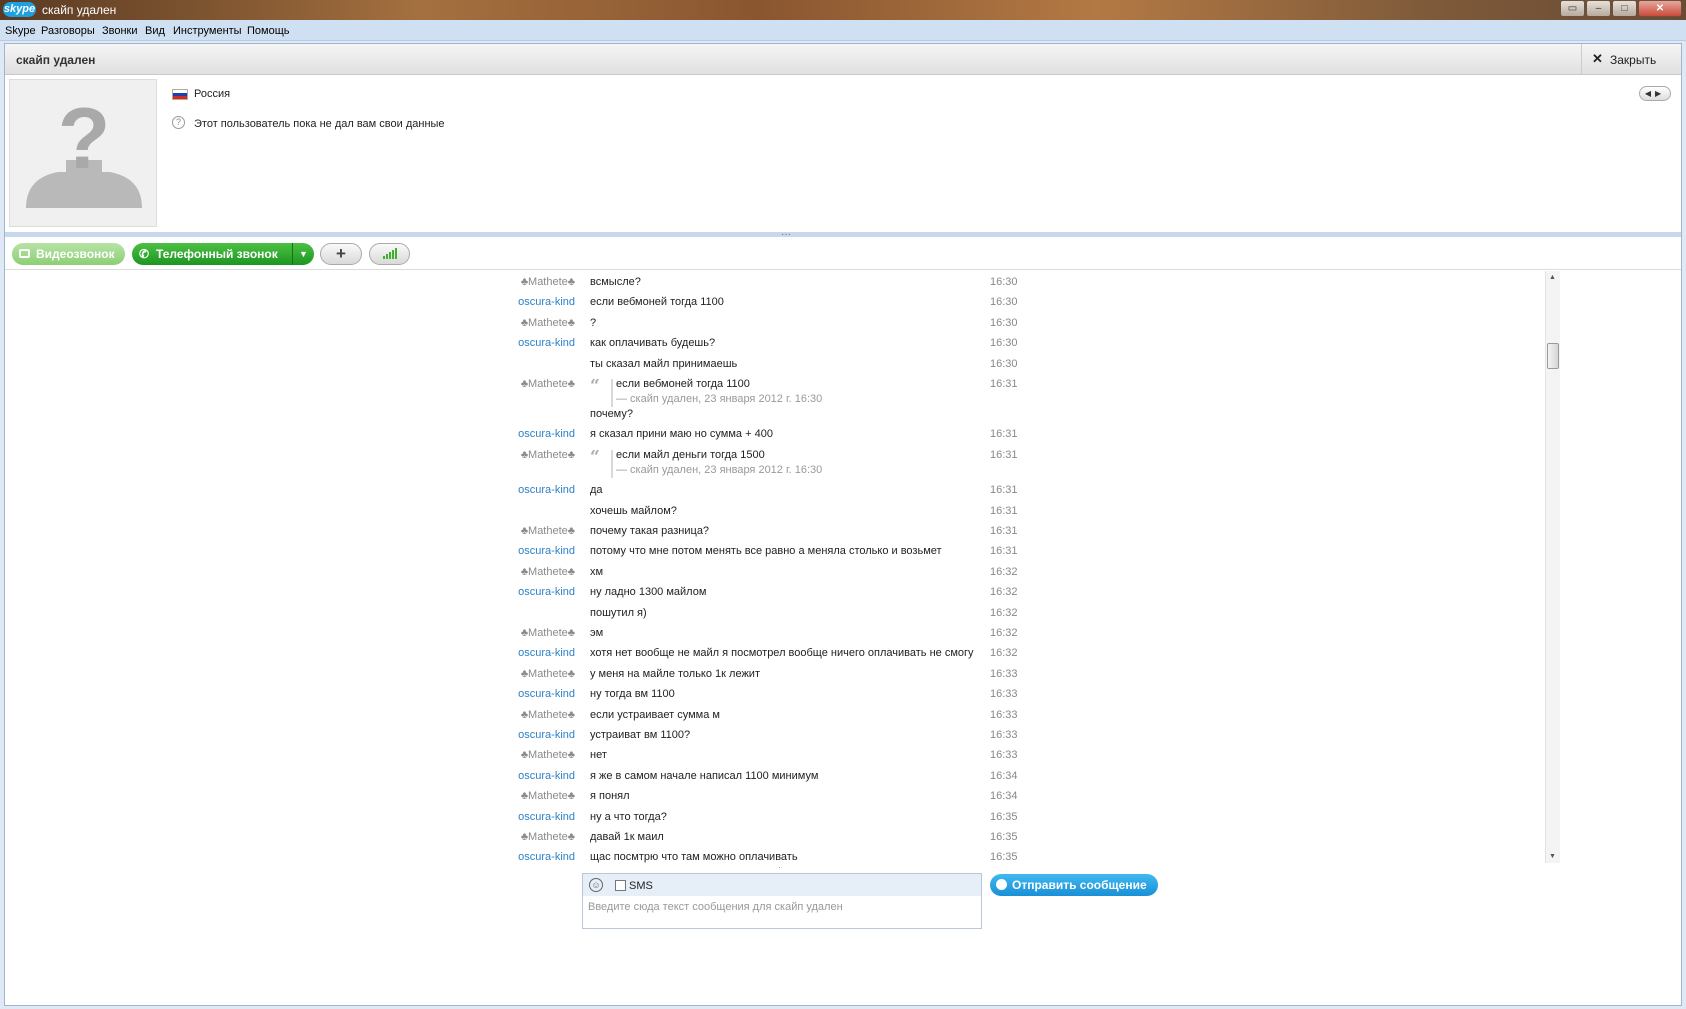  I want to click on maximize-button: □, so click(1624, 8).